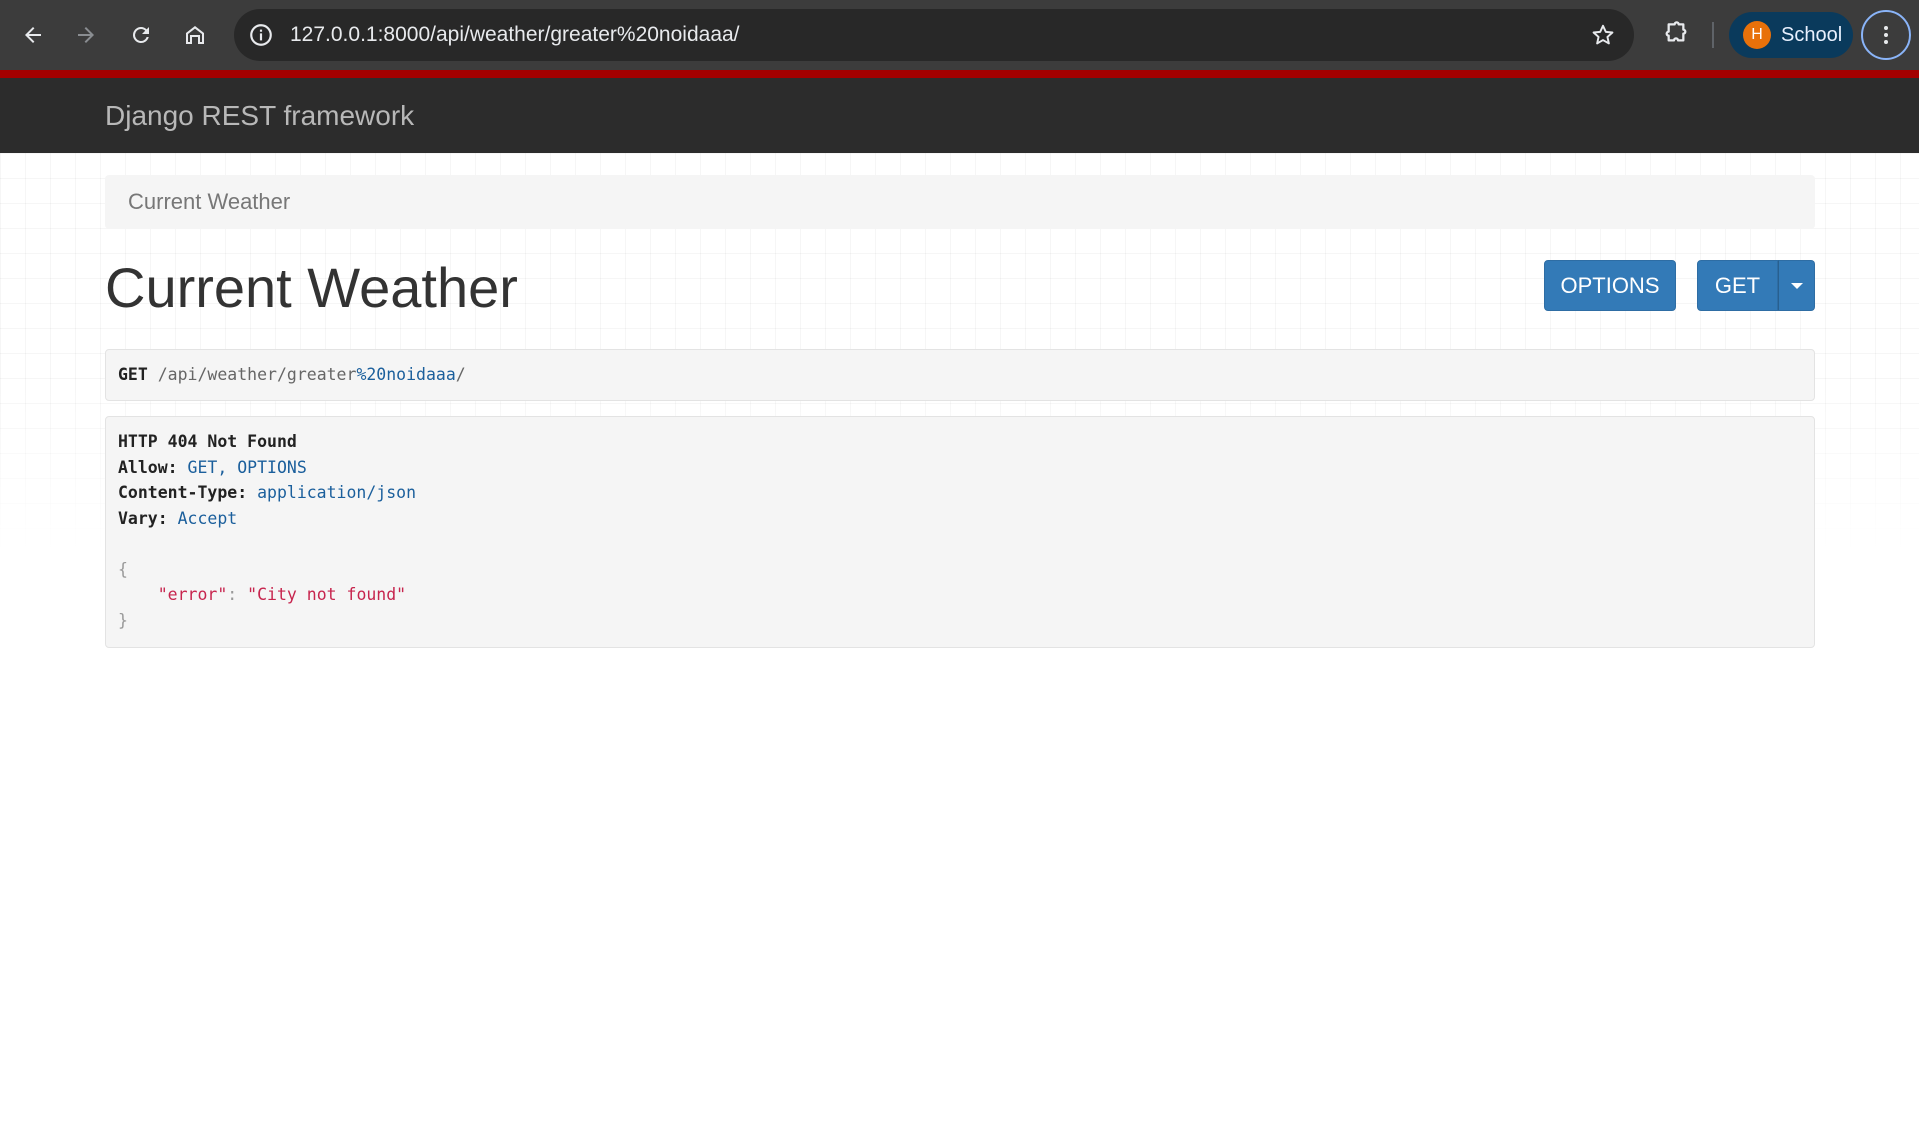 The height and width of the screenshot is (1139, 1919). I want to click on bookmark-star-icon, so click(1603, 35).